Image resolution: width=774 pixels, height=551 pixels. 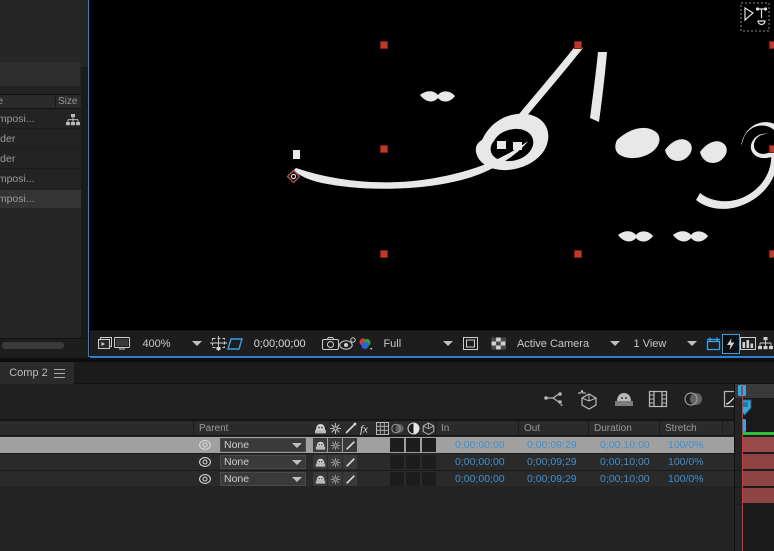 What do you see at coordinates (578, 254) in the screenshot?
I see `selection-handle-bottom-center` at bounding box center [578, 254].